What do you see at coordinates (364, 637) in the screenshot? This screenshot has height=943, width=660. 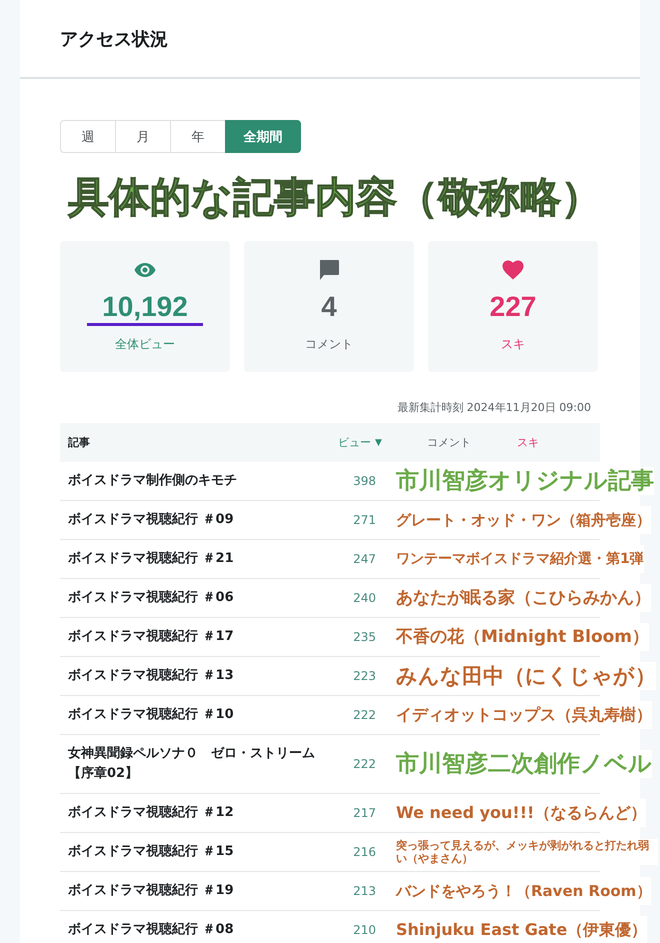 I see `view-count: 235` at bounding box center [364, 637].